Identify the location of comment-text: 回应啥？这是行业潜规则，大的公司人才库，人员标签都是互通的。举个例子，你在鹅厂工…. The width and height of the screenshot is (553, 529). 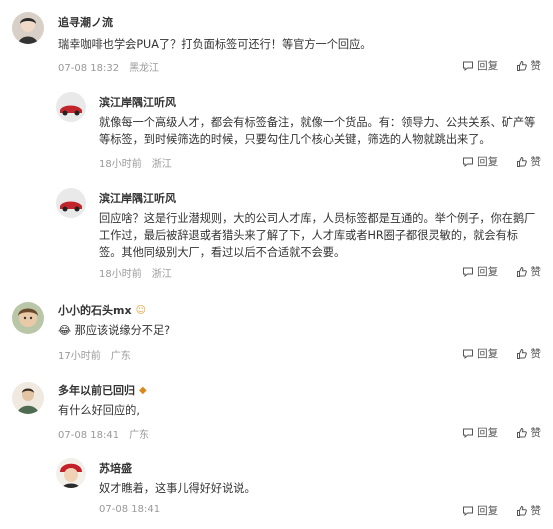
(317, 235).